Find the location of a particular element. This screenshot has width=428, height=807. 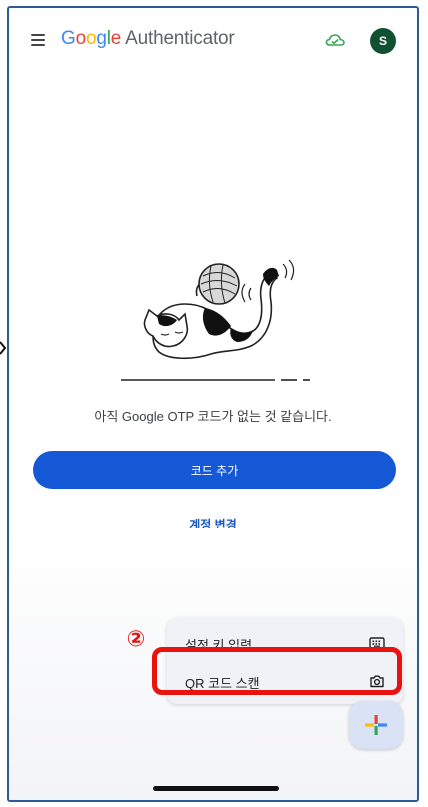

annotation-highlight-box is located at coordinates (277, 671).